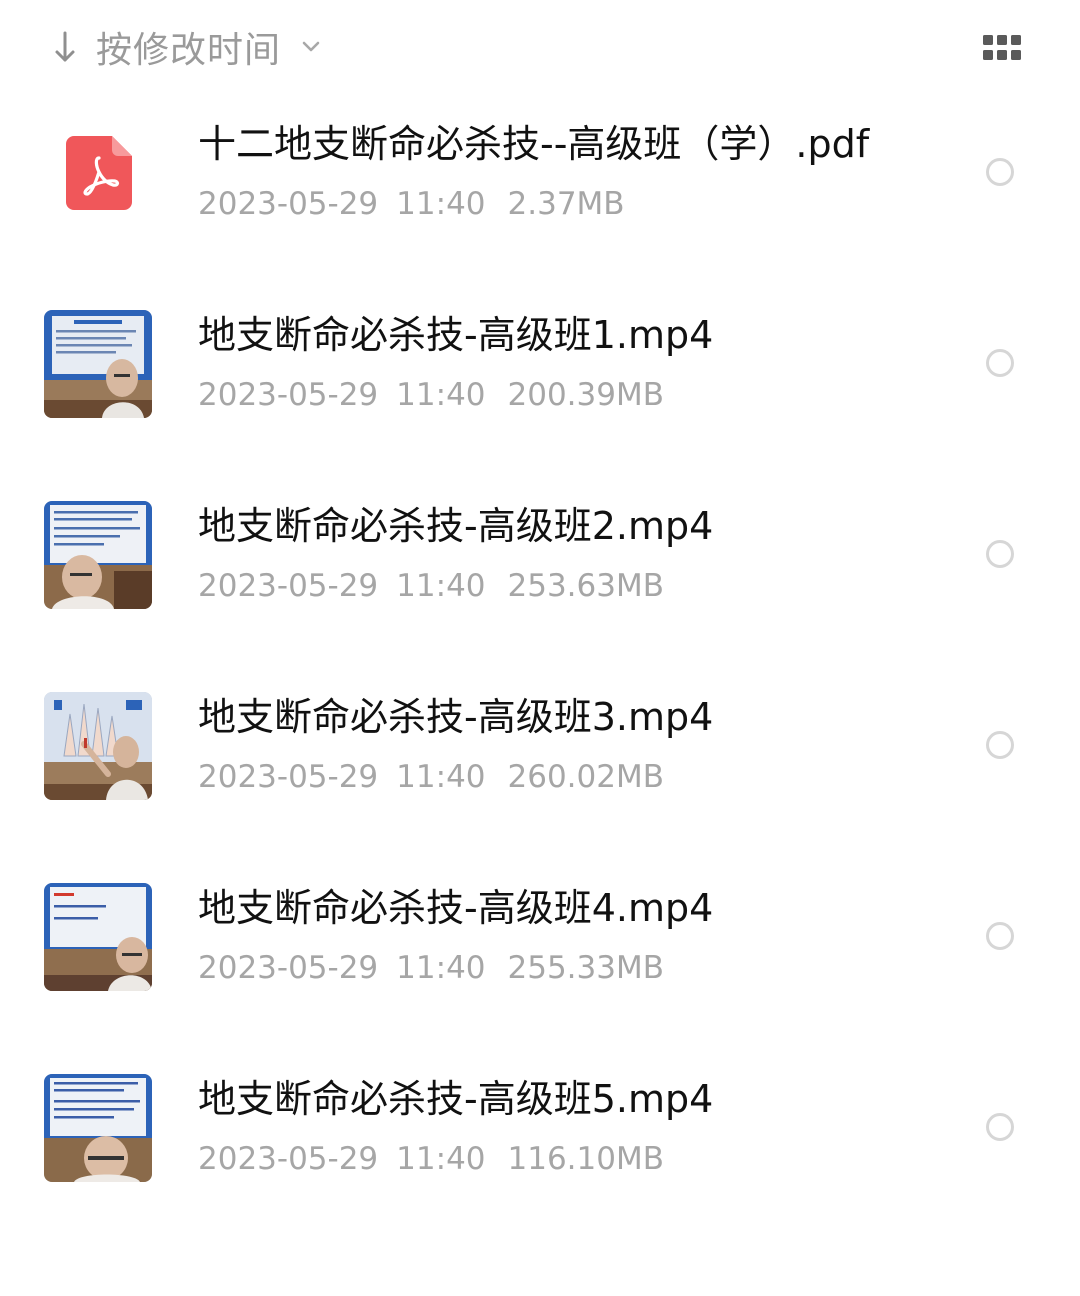 The image size is (1080, 1296). What do you see at coordinates (189, 50) in the screenshot?
I see `sort-label: 按修改时间` at bounding box center [189, 50].